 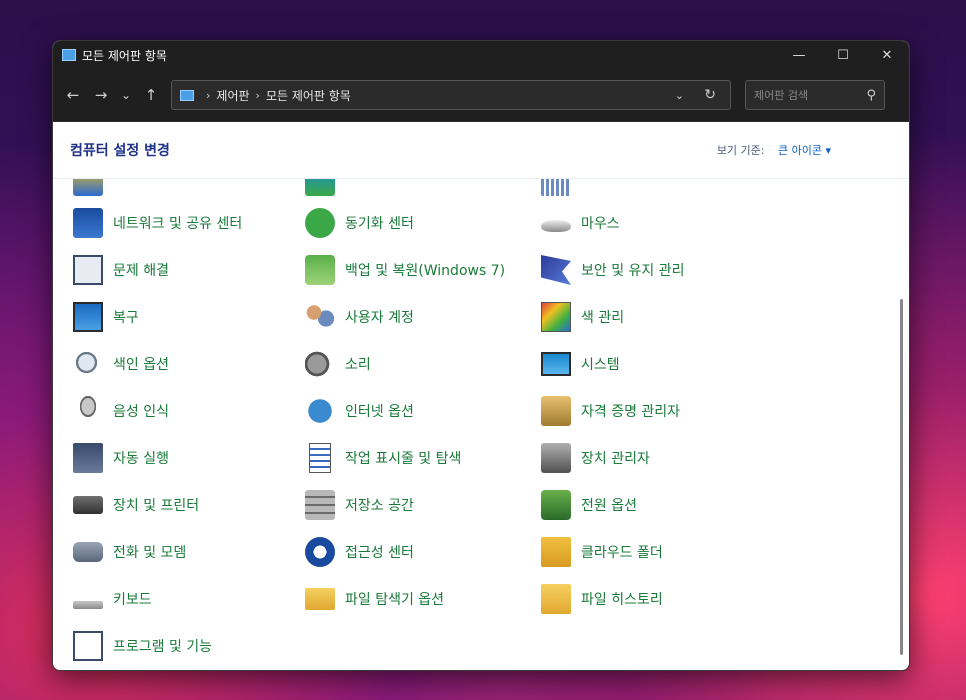 I want to click on backup-icon, so click(x=320, y=270).